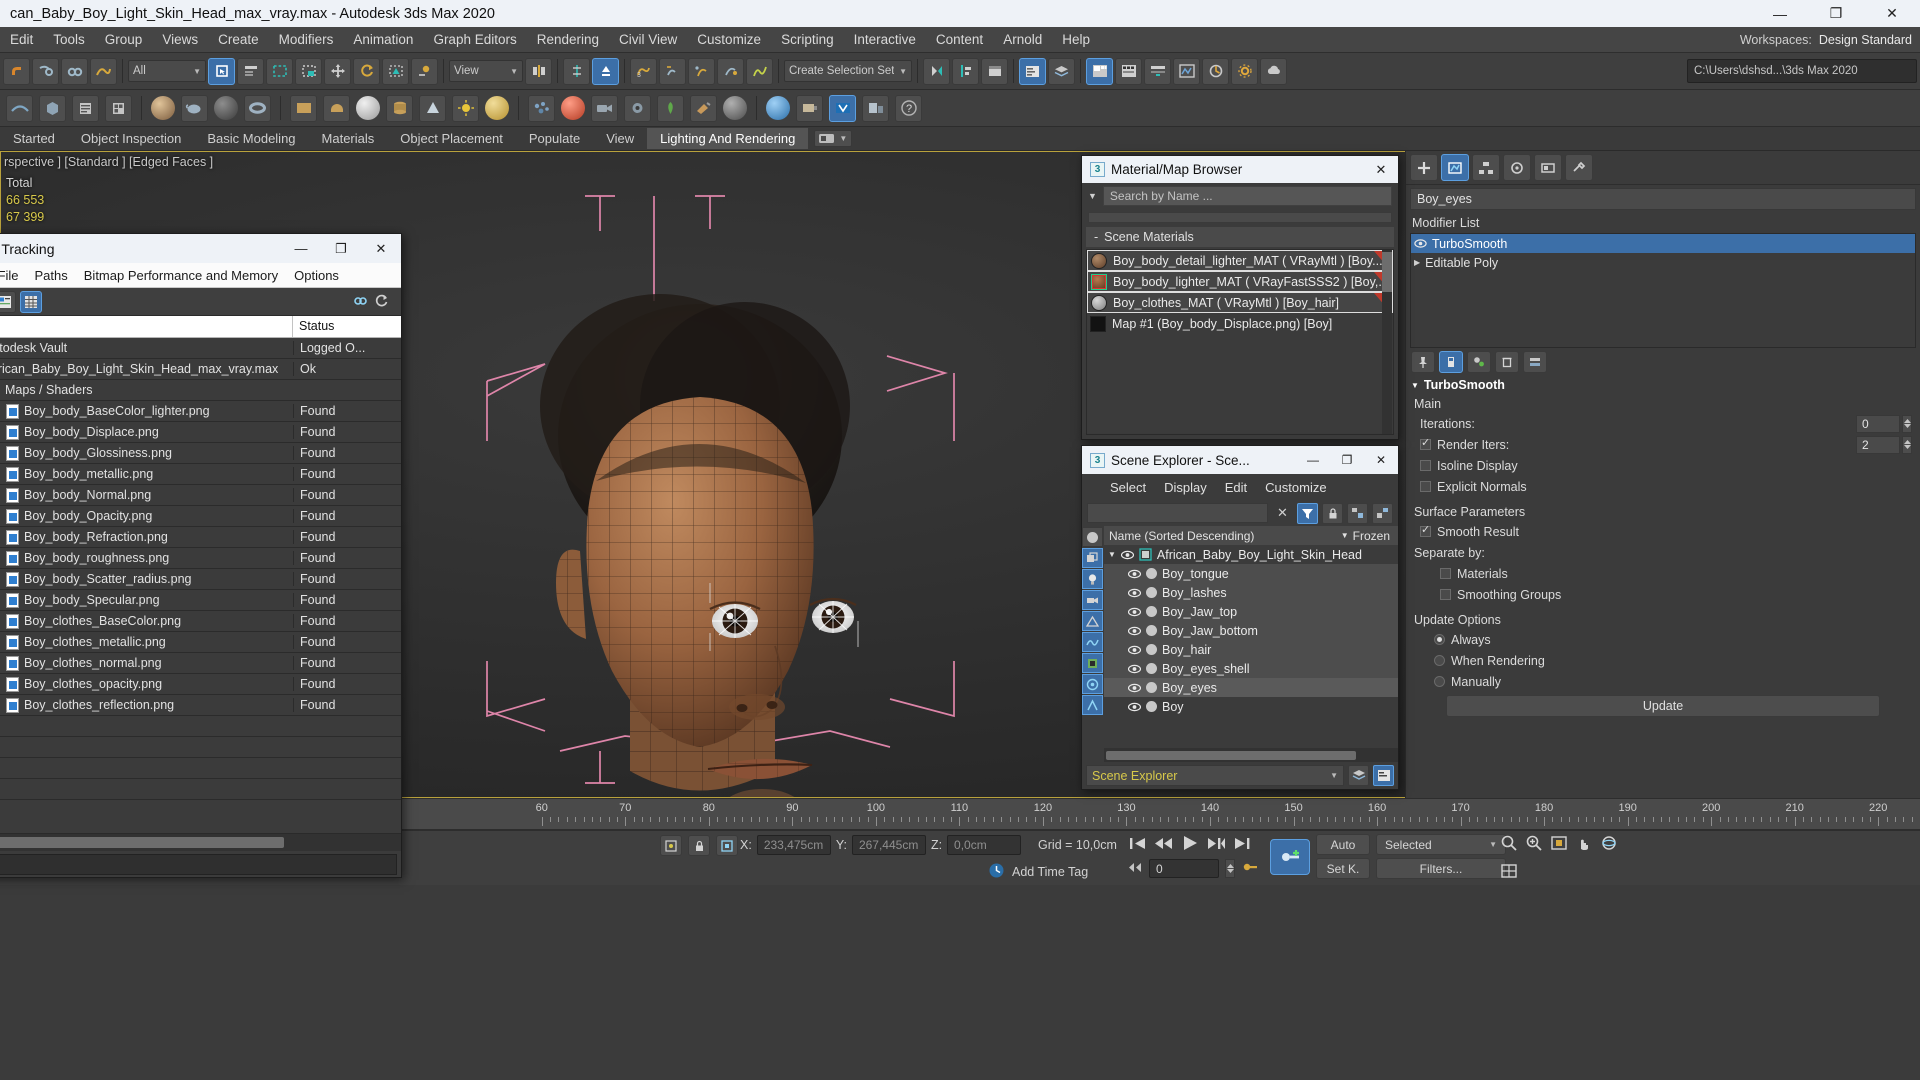 The height and width of the screenshot is (1080, 1920). I want to click on select-and-rotate-icon, so click(366, 71).